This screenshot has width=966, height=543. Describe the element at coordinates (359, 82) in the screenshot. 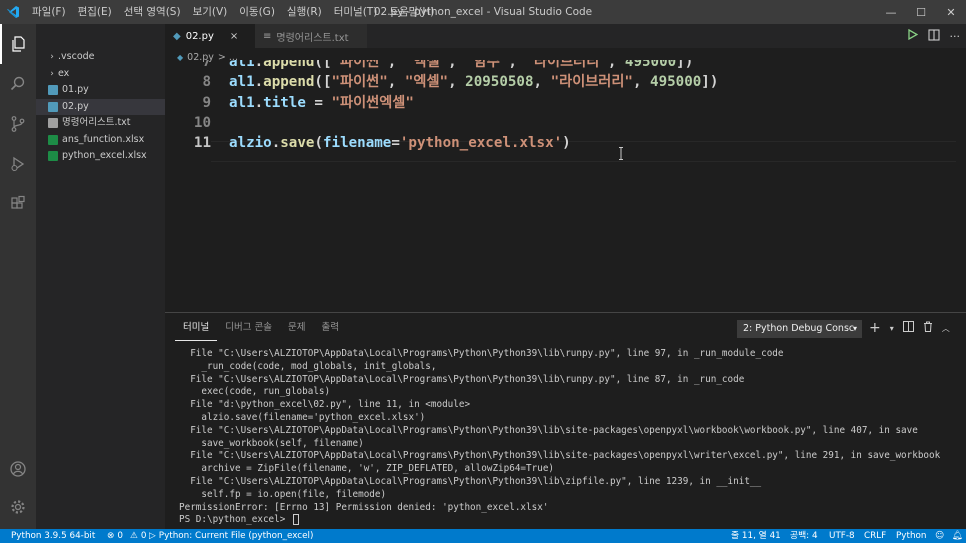

I see `code-token: "파이썬"` at that location.